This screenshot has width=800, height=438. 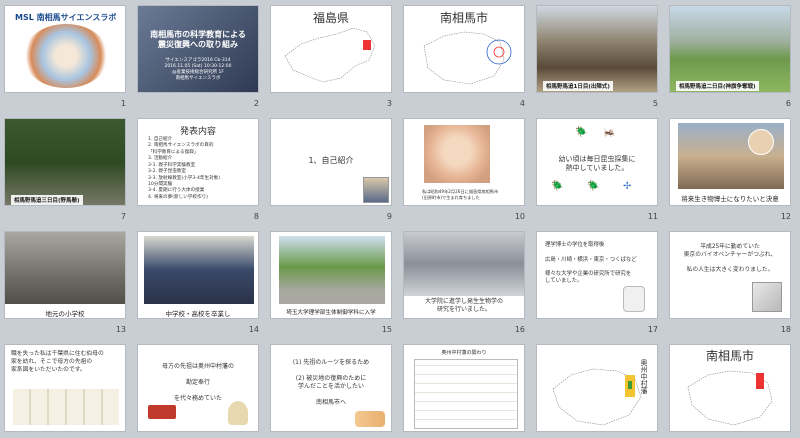 What do you see at coordinates (578, 86) in the screenshot?
I see `slide-caption: 相馬野馬追1日目(出陣式)` at bounding box center [578, 86].